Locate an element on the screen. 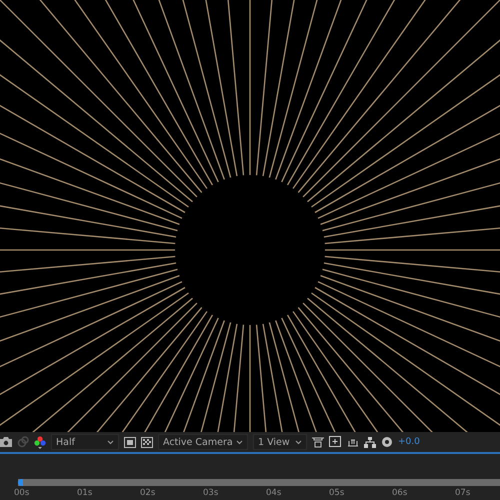 The width and height of the screenshot is (500, 500). fast-preview-icon is located at coordinates (335, 442).